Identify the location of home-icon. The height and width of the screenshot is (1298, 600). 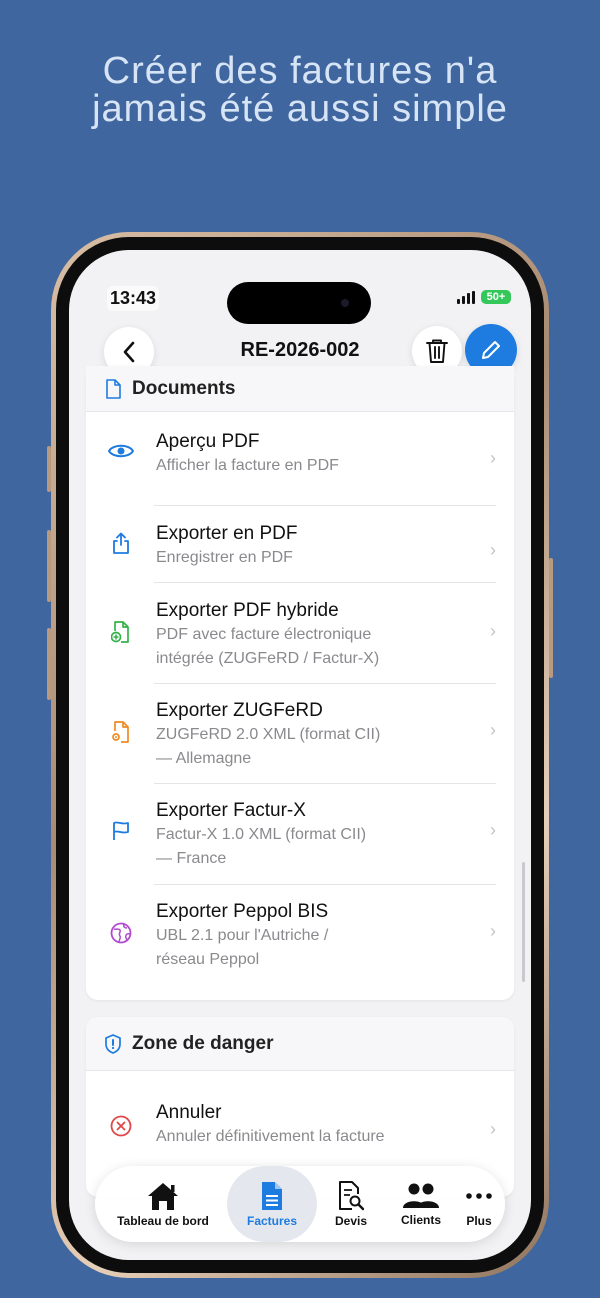
(163, 1196).